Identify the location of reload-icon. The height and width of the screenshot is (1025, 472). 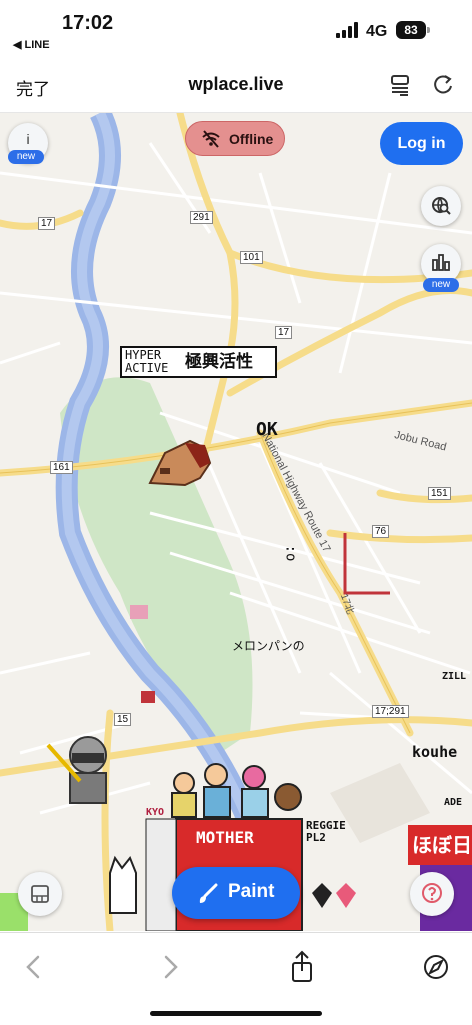
(443, 85).